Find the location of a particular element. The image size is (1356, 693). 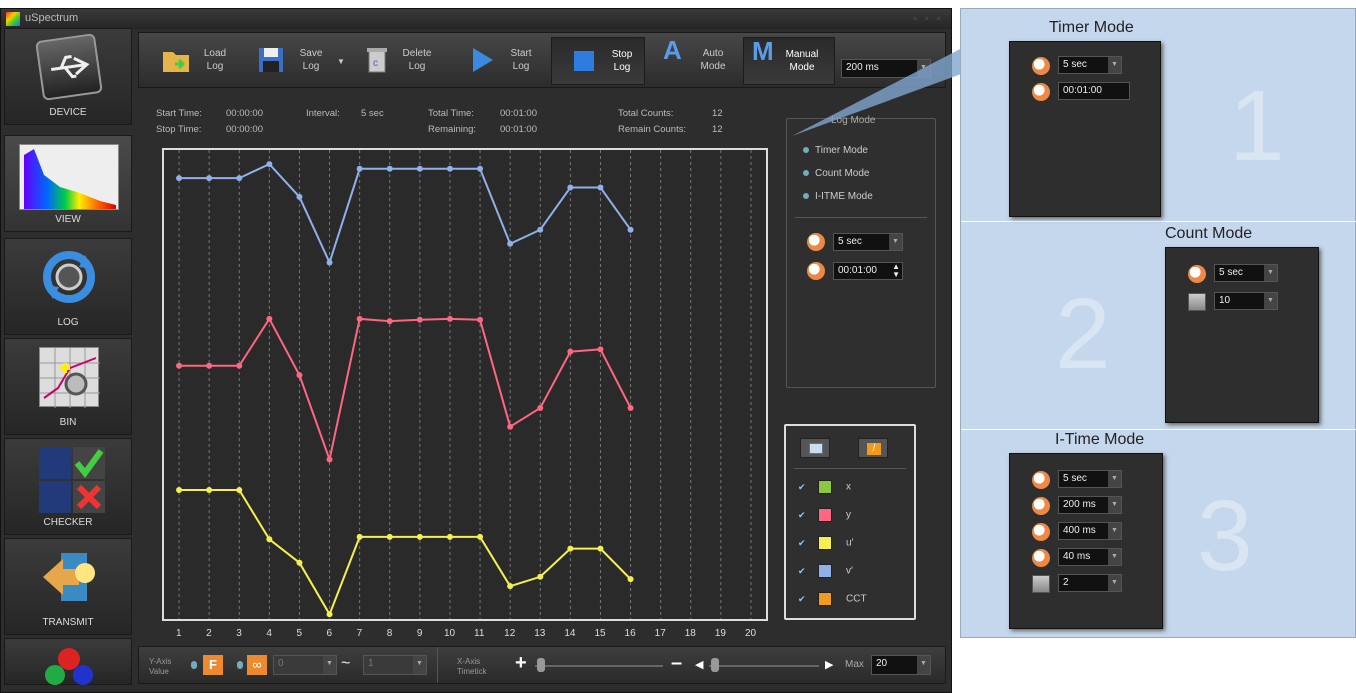

zoom-out-button: – is located at coordinates (676, 663).